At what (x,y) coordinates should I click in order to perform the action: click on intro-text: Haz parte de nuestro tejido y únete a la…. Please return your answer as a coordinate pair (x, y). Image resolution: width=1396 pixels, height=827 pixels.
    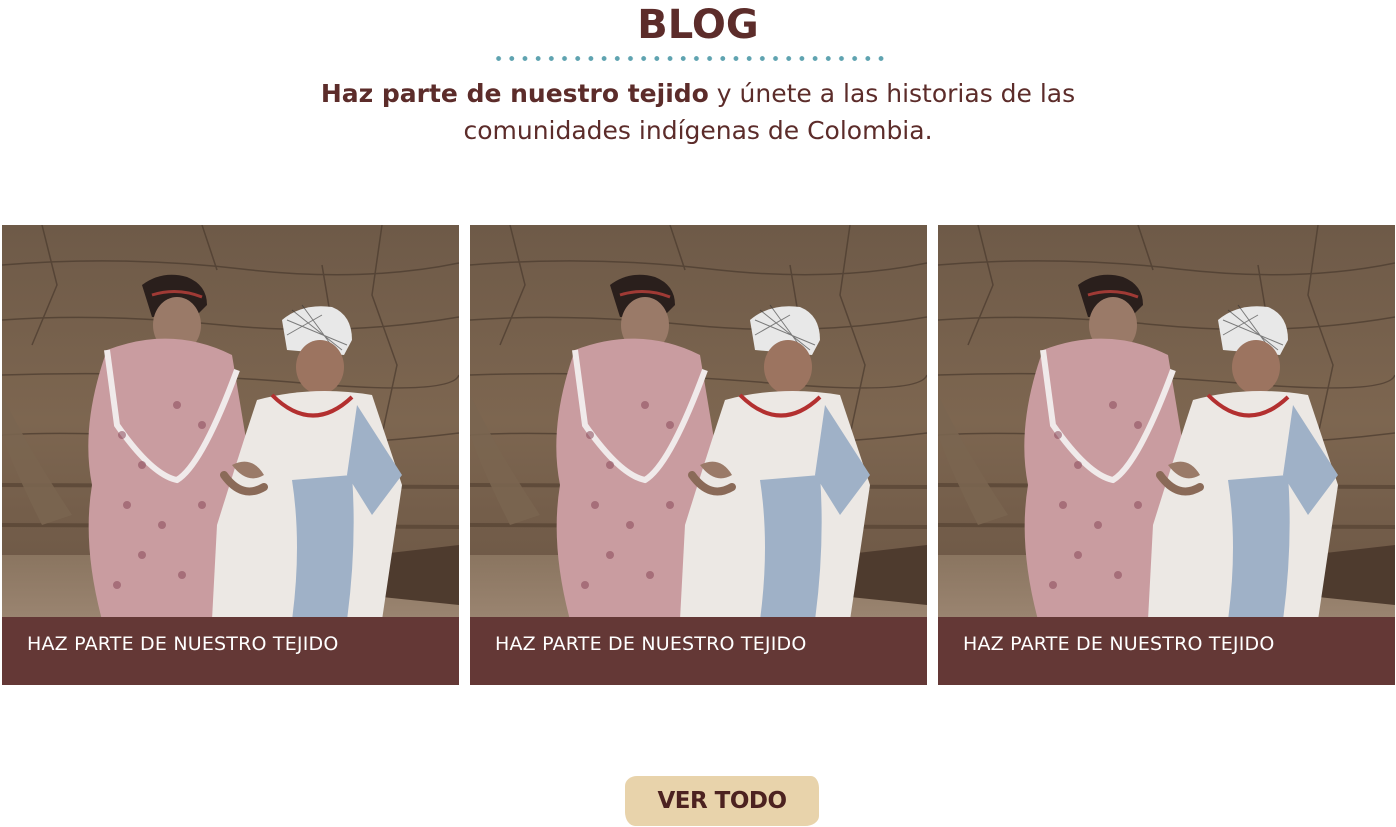
    Looking at the image, I should click on (698, 112).